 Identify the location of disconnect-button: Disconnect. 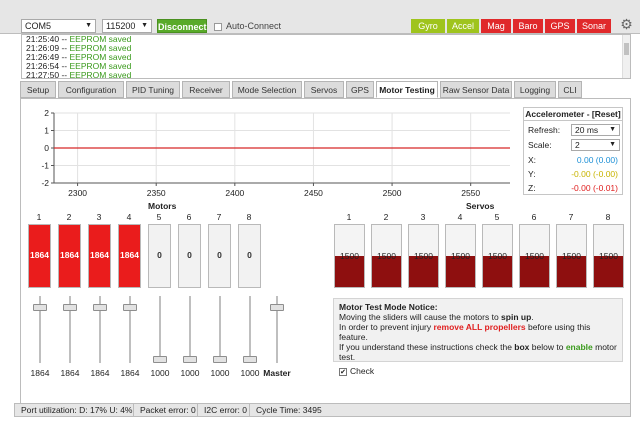
(182, 26).